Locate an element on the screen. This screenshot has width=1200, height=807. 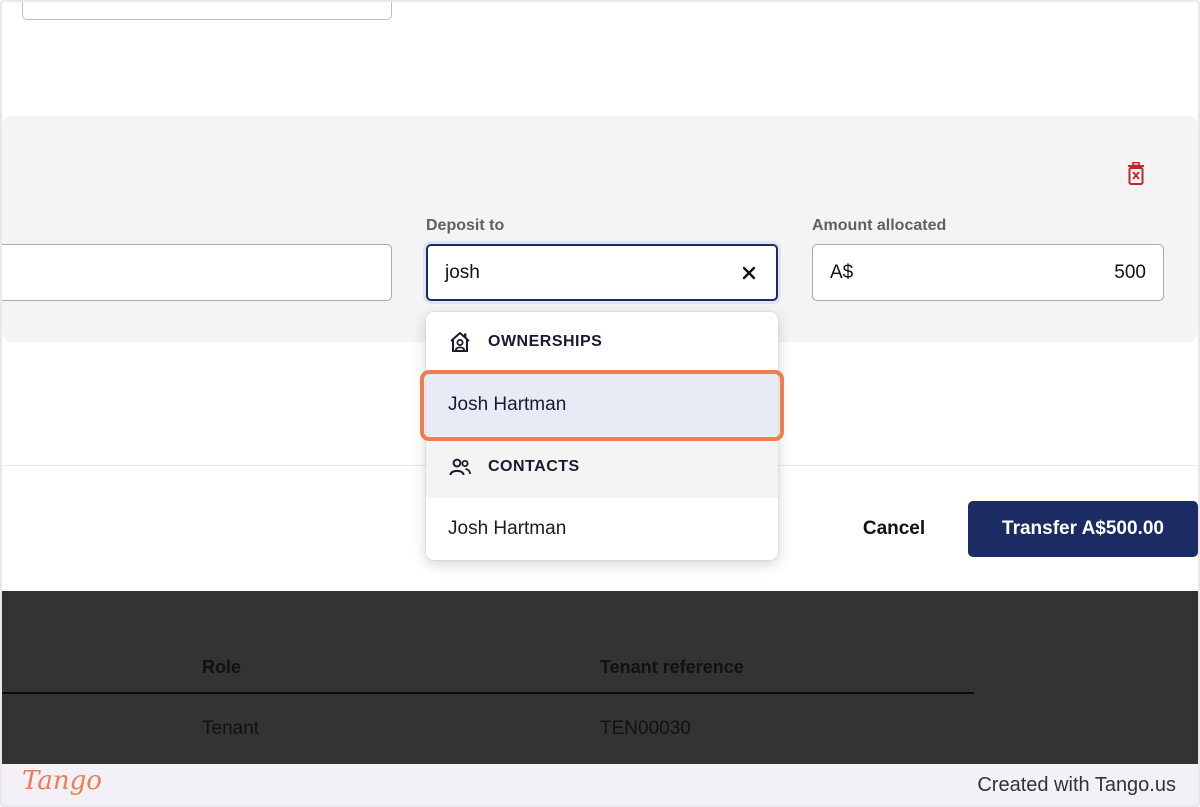
delete-allocation-button is located at coordinates (1136, 174).